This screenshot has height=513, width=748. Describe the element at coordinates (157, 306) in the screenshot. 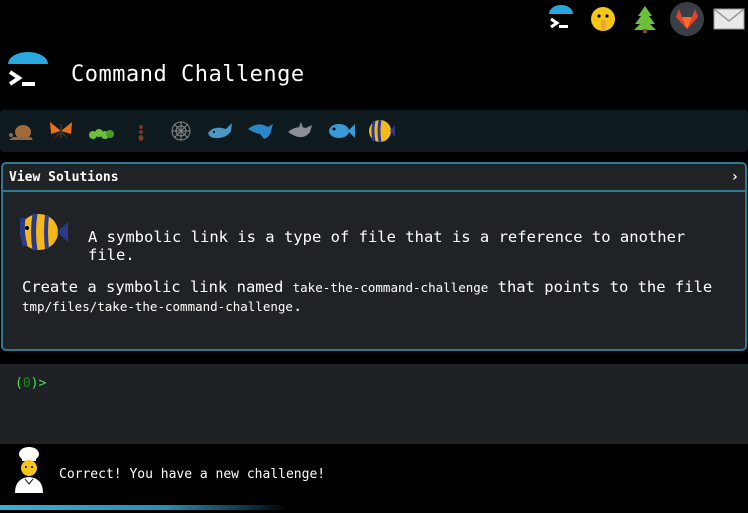

I see `target-path-code: tmp/files/take-the-command-challenge` at that location.